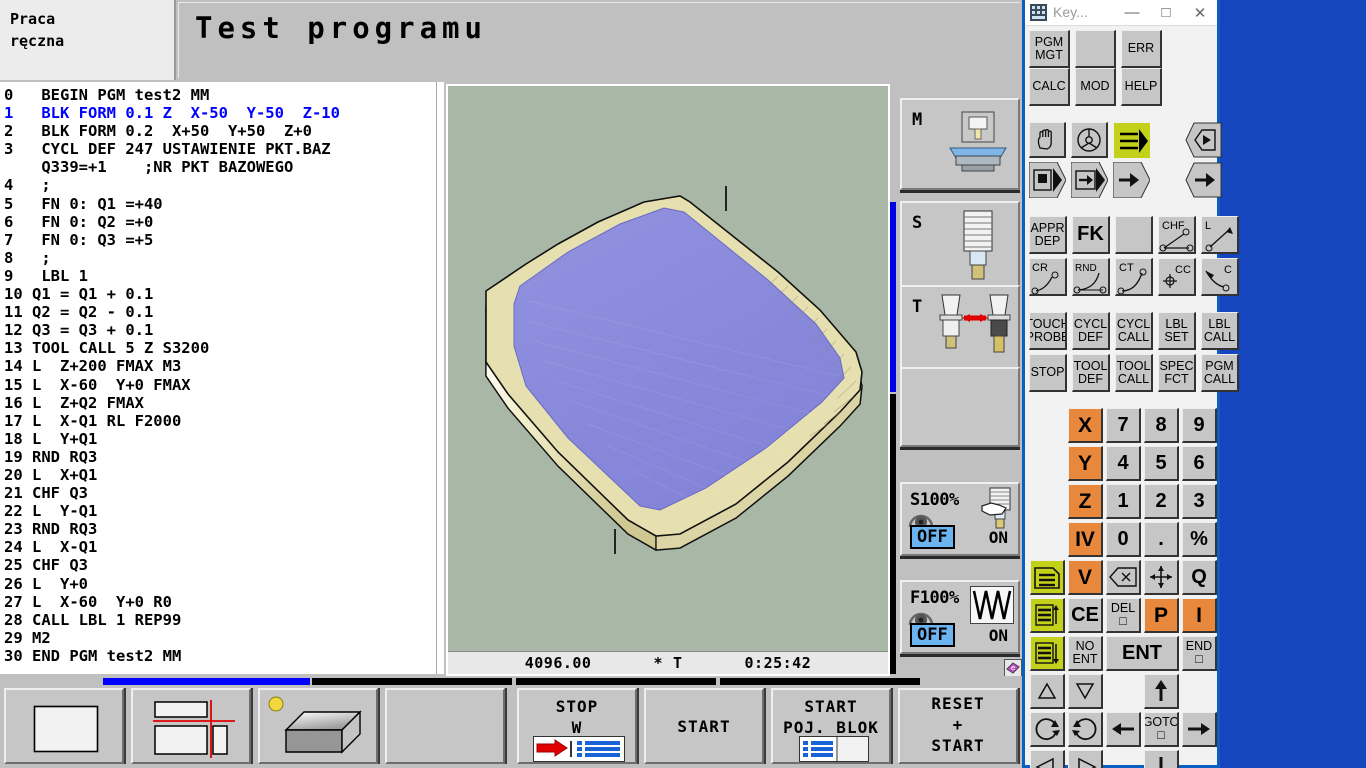 This screenshot has width=1366, height=768. What do you see at coordinates (1134, 373) in the screenshot?
I see `key-tool-call: TOOL CALL` at bounding box center [1134, 373].